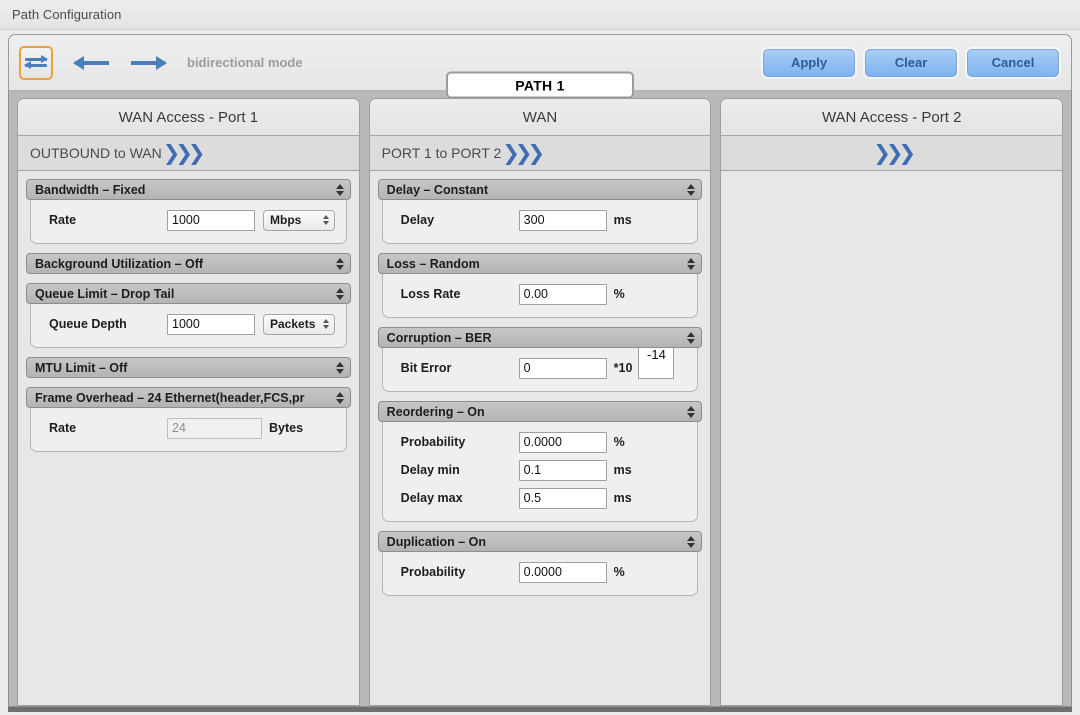 Image resolution: width=1080 pixels, height=715 pixels. What do you see at coordinates (540, 541) in the screenshot?
I see `duplication-section-header-dropdown: Duplication – On` at bounding box center [540, 541].